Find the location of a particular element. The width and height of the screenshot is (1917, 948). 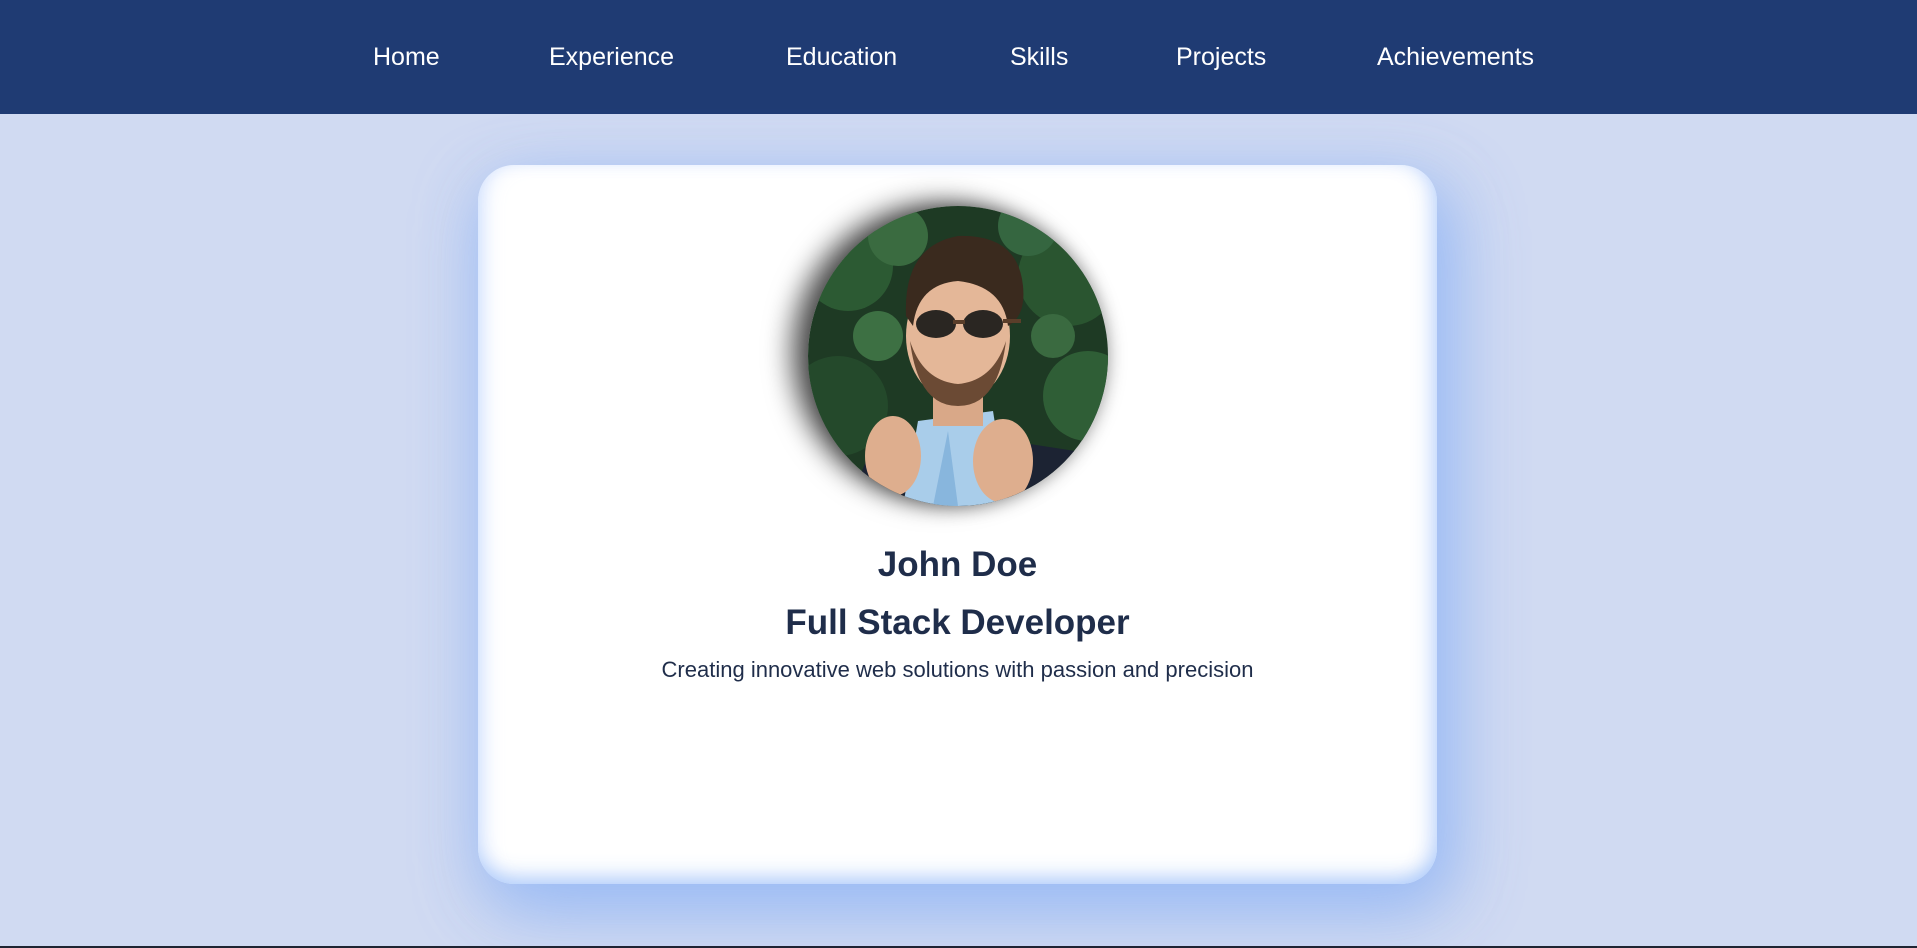

profile-photo-image is located at coordinates (958, 356).